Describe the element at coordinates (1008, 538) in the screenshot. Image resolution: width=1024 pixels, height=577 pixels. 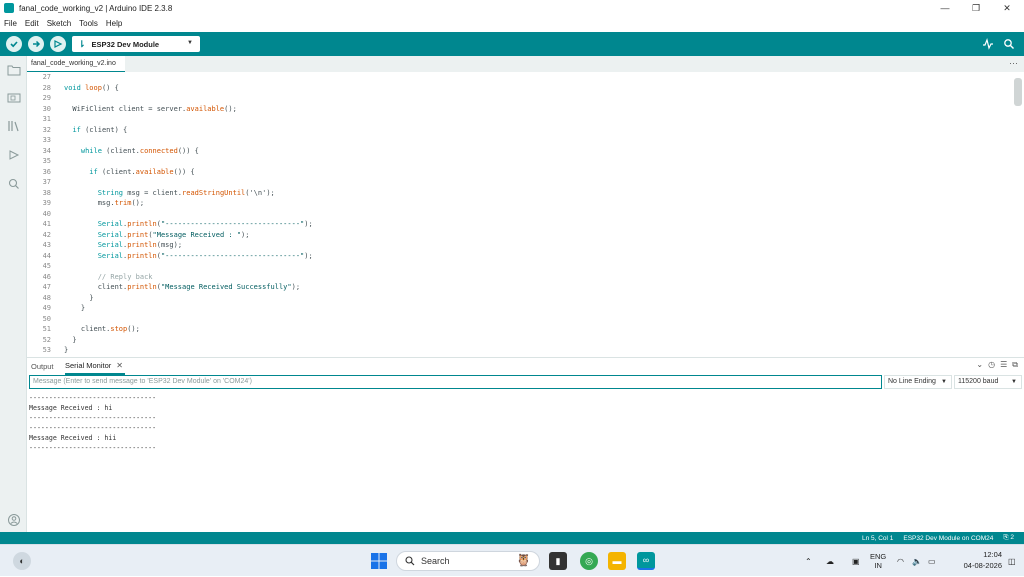
I see `notifications: ⎘ 2` at that location.